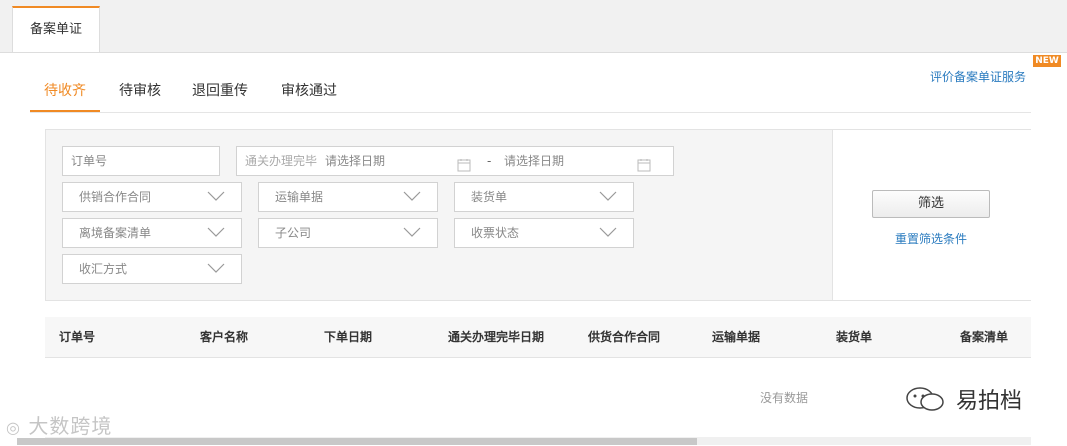  What do you see at coordinates (152, 269) in the screenshot?
I see `remittance-method-select: 收汇方式` at bounding box center [152, 269].